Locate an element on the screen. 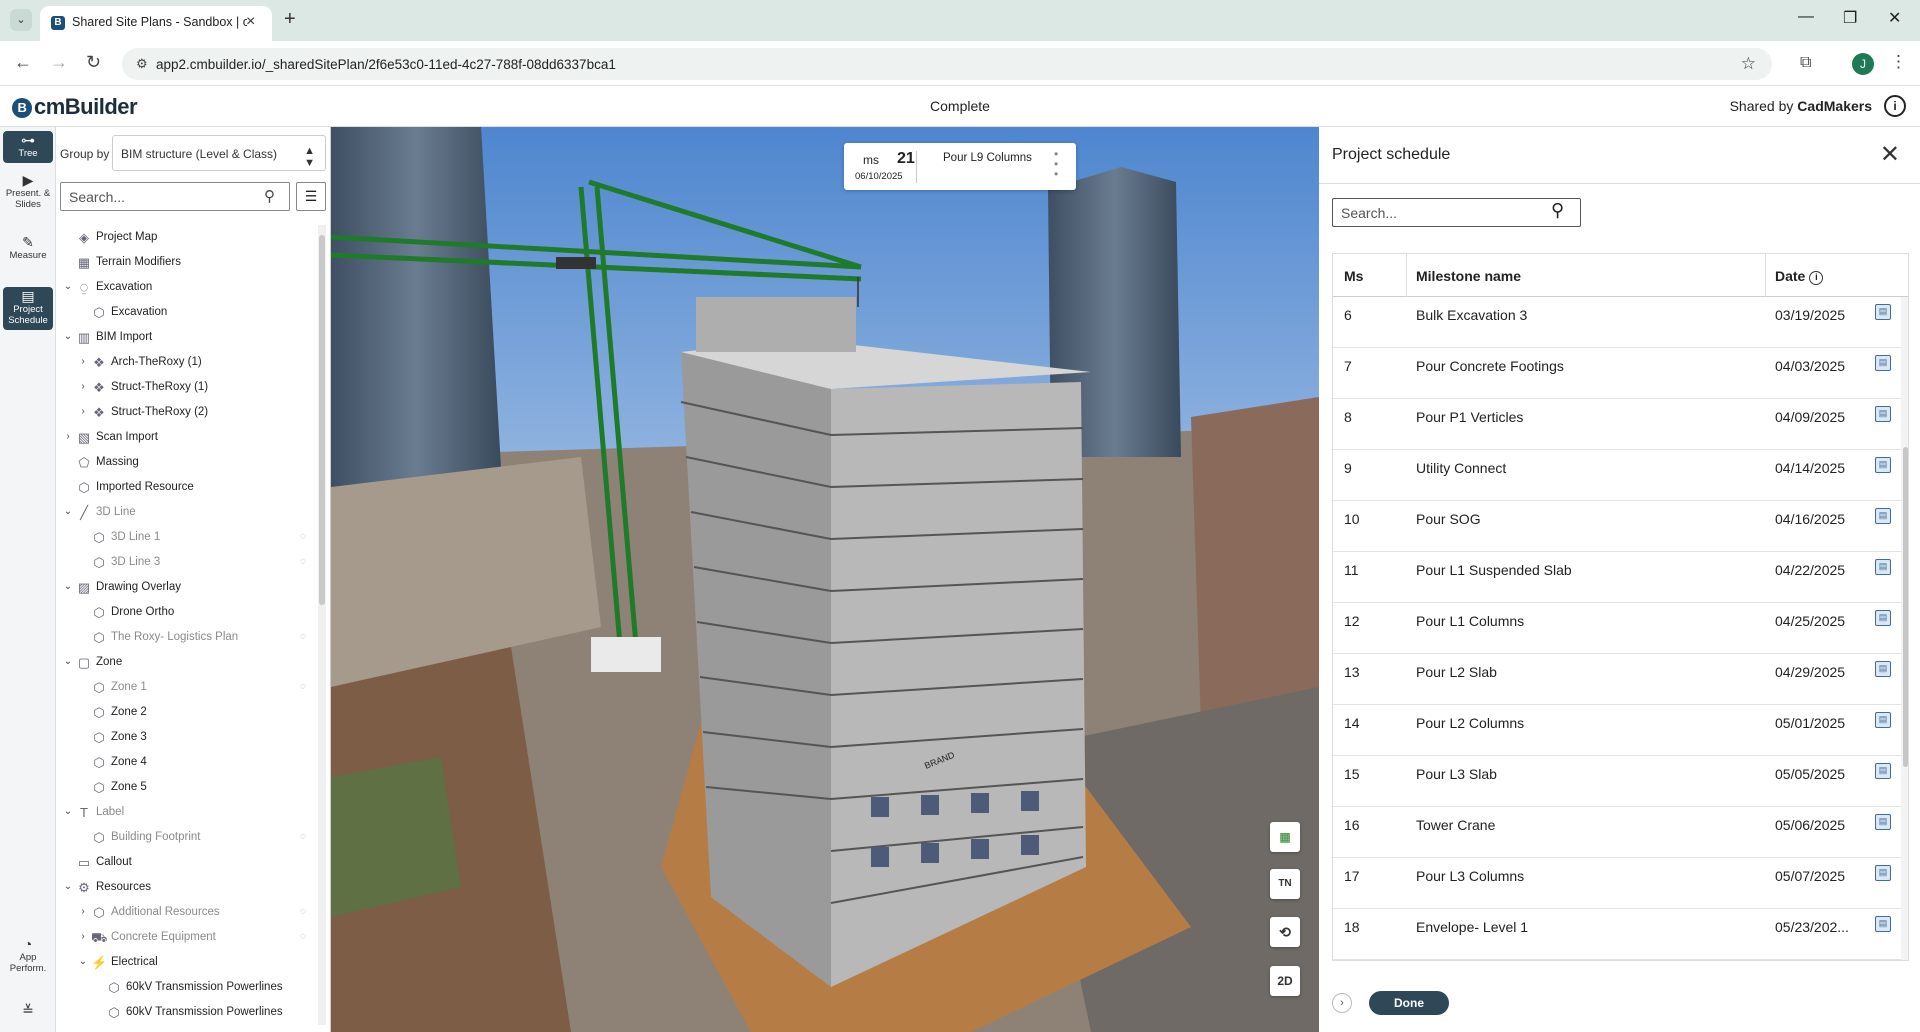 This screenshot has width=1920, height=1032. rail-app-performance-button: ◔ App Perform. is located at coordinates (28, 955).